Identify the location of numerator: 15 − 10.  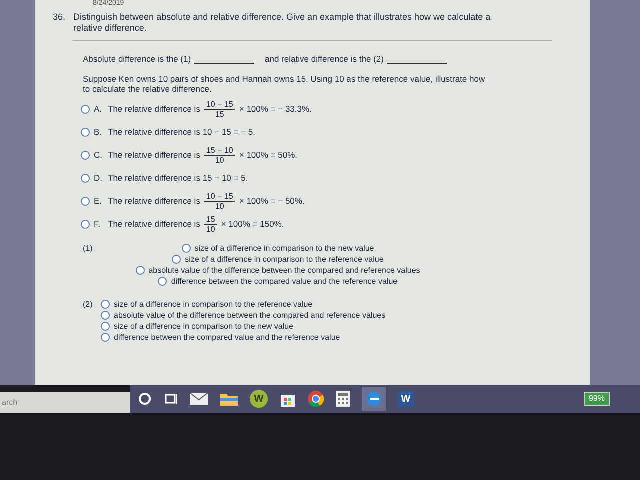
(219, 151).